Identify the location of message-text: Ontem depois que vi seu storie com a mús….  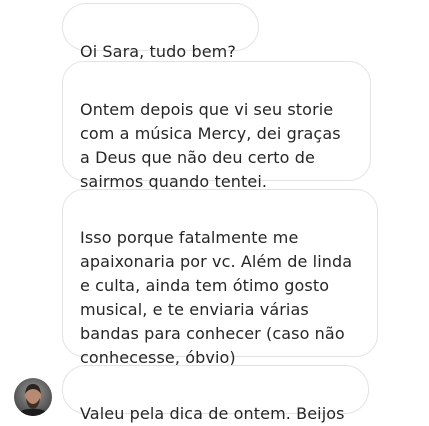
(210, 145).